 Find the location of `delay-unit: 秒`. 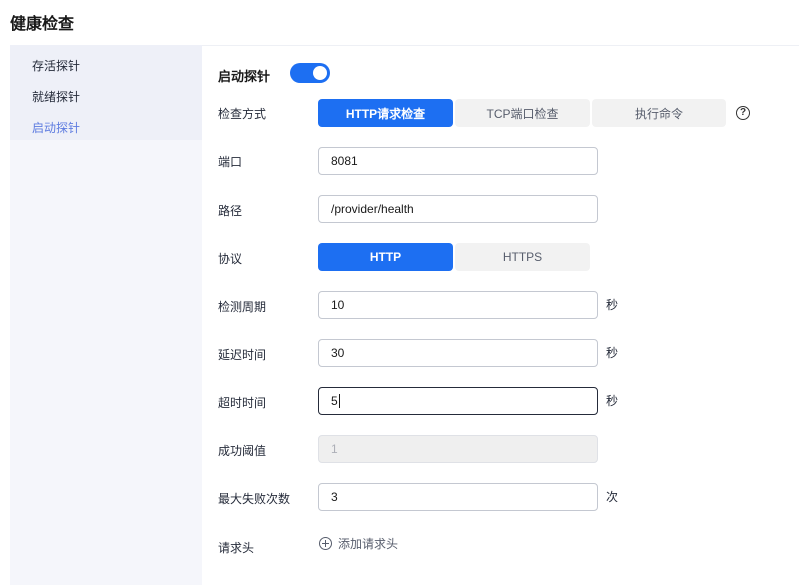

delay-unit: 秒 is located at coordinates (612, 353).